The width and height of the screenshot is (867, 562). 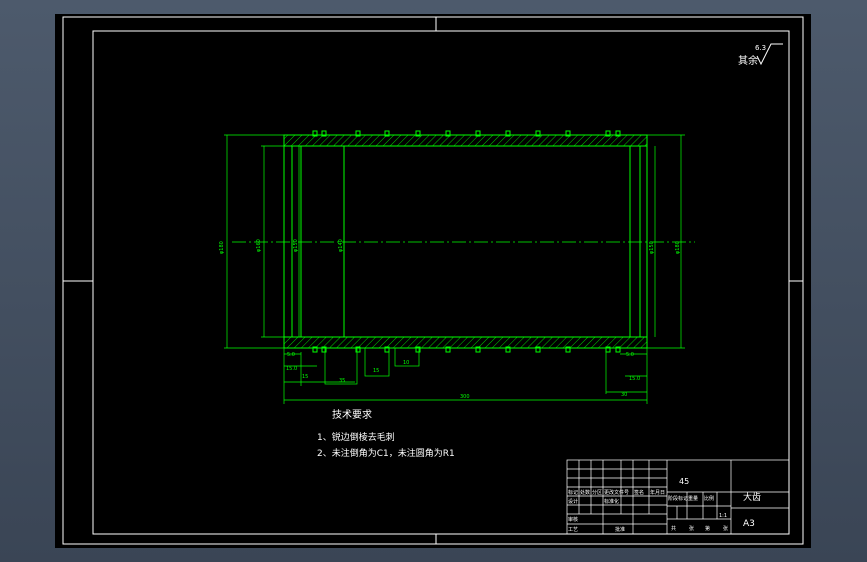 What do you see at coordinates (760, 48) in the screenshot?
I see `roughness-value: 6.3` at bounding box center [760, 48].